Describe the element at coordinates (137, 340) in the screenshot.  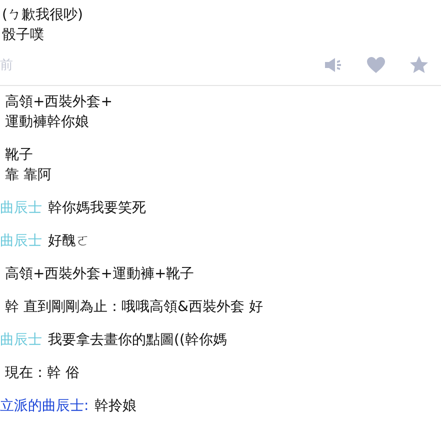
I see `comment-text: 我要拿去畫你的點圖((幹你媽` at that location.